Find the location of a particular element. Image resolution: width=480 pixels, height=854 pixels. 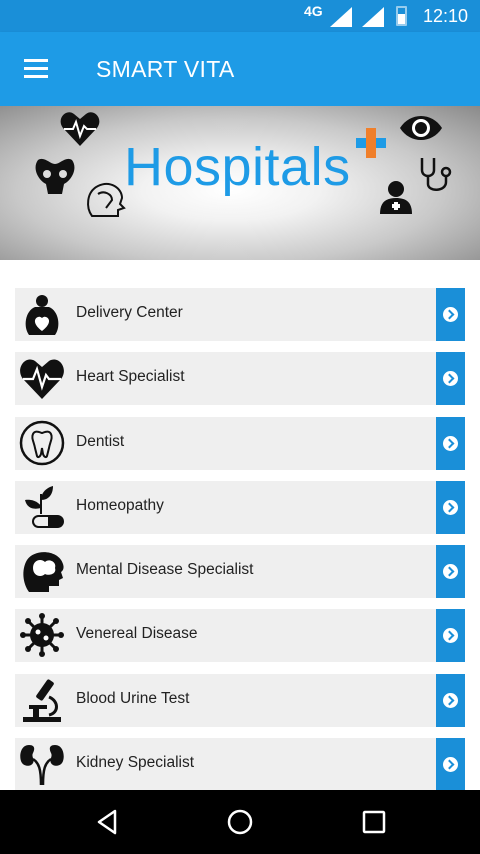

menu-icon is located at coordinates (36, 69).